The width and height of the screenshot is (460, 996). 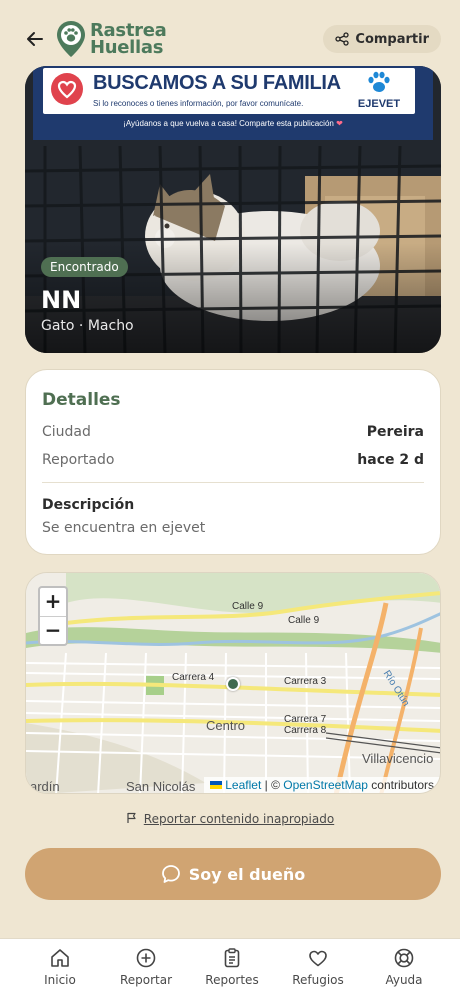 I want to click on status-badge: Encontrado, so click(x=84, y=267).